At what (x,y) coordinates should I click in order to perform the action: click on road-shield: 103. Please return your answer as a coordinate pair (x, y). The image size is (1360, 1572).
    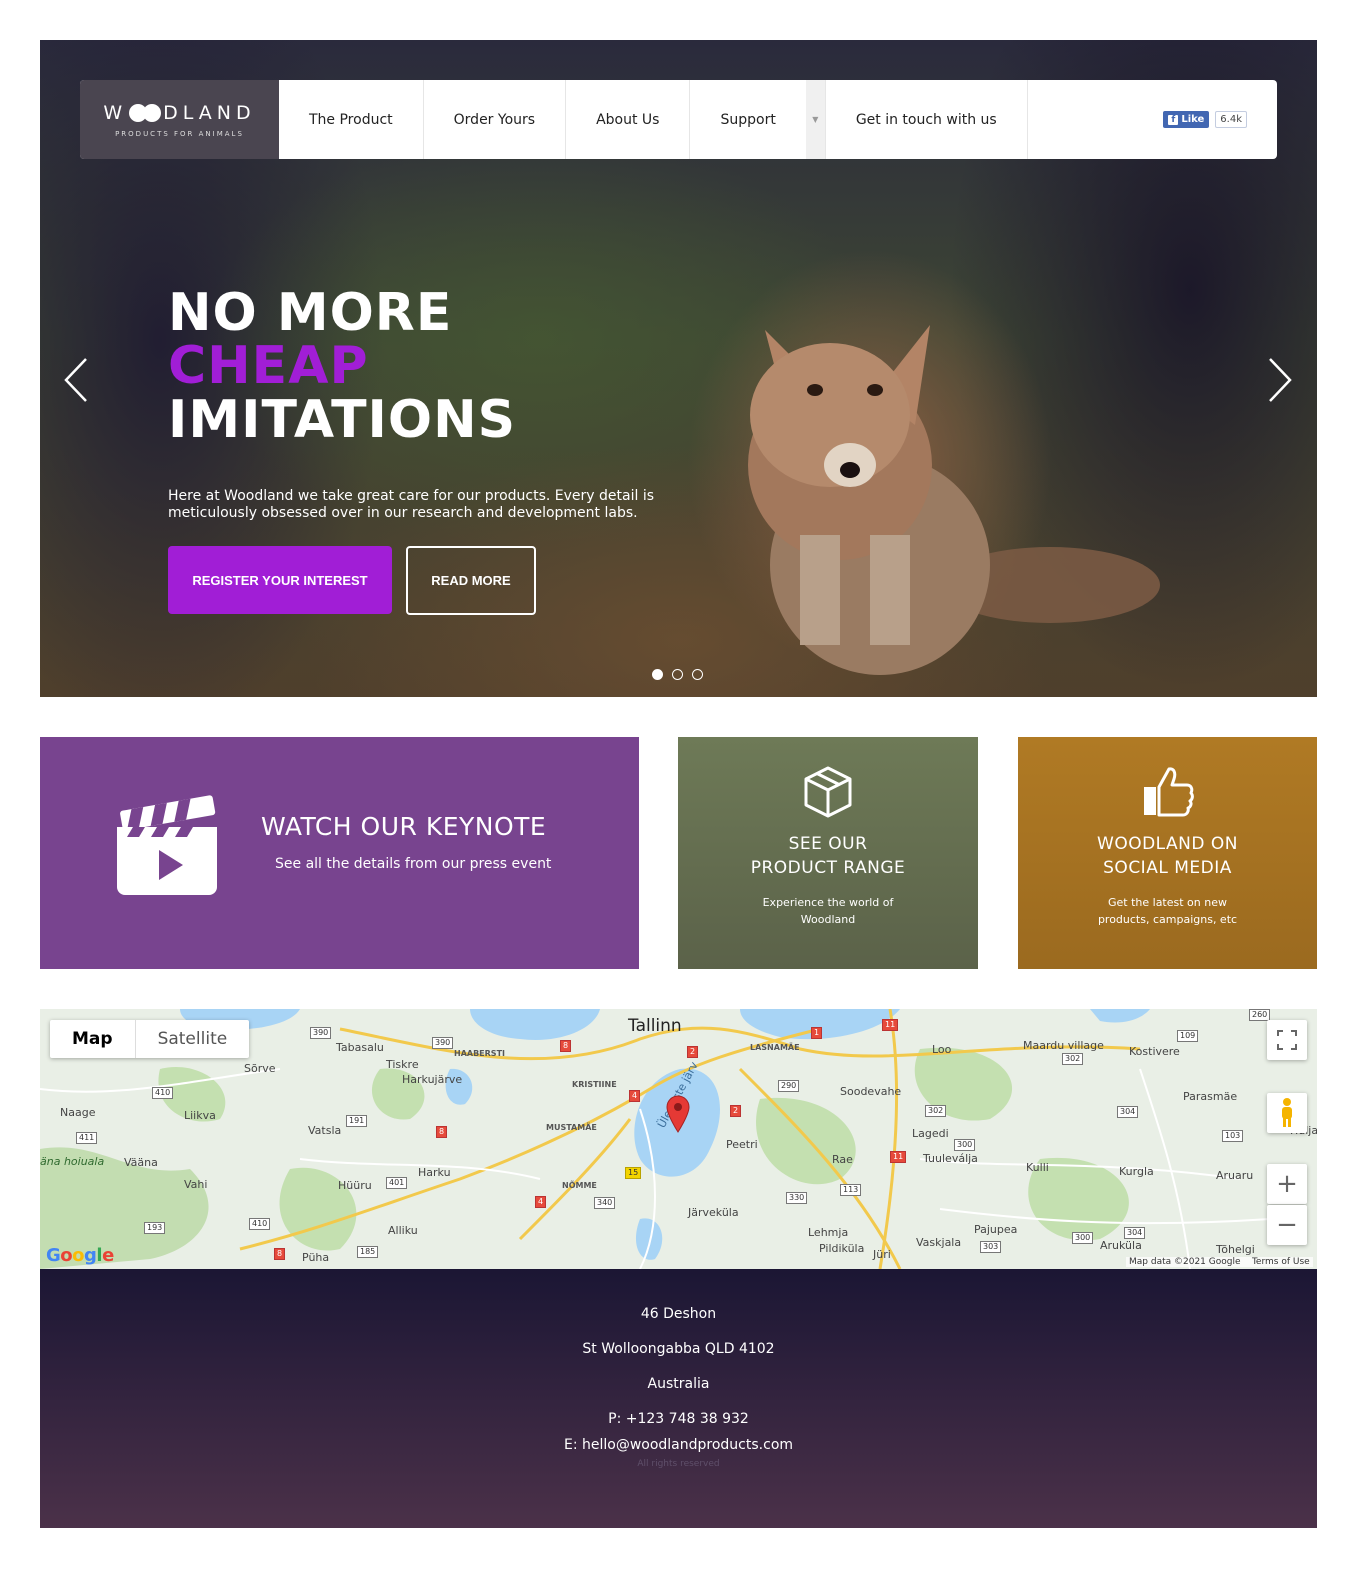
    Looking at the image, I should click on (1233, 1136).